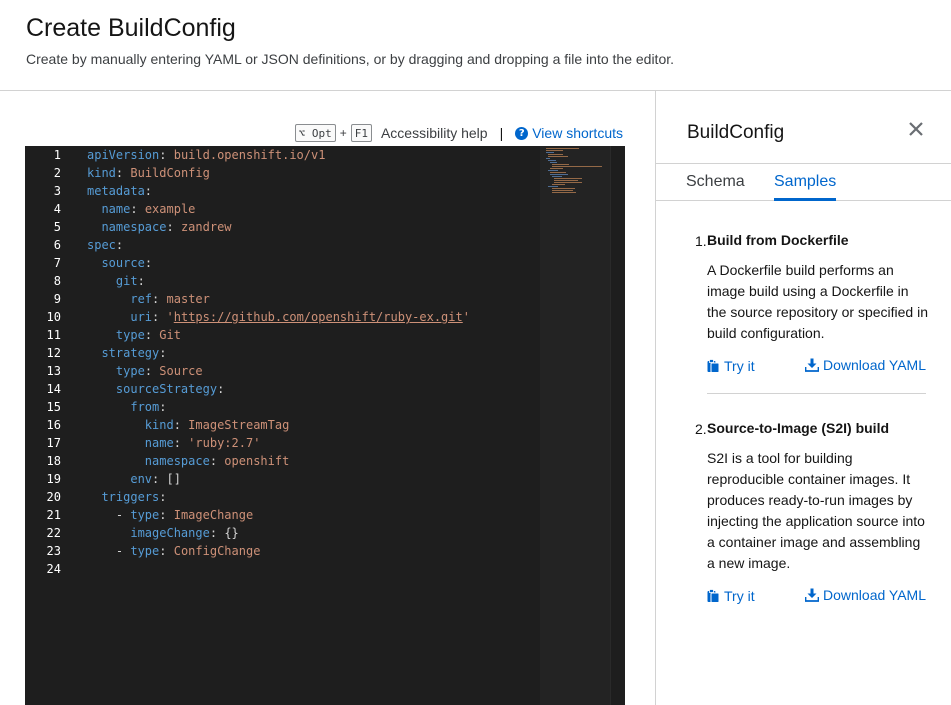 Image resolution: width=951 pixels, height=705 pixels. What do you see at coordinates (53, 389) in the screenshot?
I see `line-number: 14` at bounding box center [53, 389].